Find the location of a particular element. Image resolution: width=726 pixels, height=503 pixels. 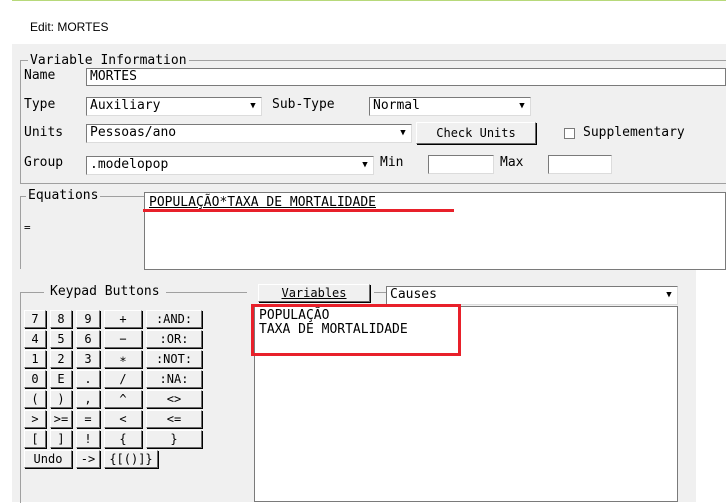

keypad-button: / is located at coordinates (123, 379).